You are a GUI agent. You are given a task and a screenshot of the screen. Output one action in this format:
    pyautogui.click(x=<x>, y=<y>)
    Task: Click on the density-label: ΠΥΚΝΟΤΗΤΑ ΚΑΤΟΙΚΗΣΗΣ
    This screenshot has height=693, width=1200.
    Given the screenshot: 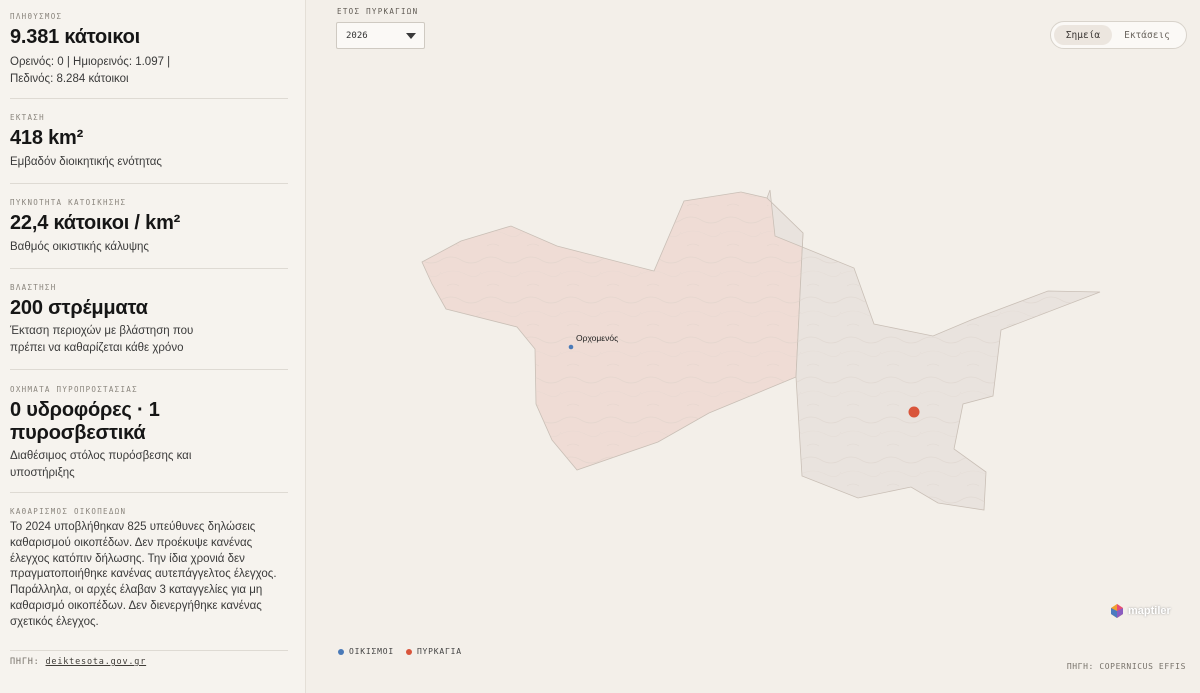 What is the action you would take?
    pyautogui.click(x=68, y=202)
    